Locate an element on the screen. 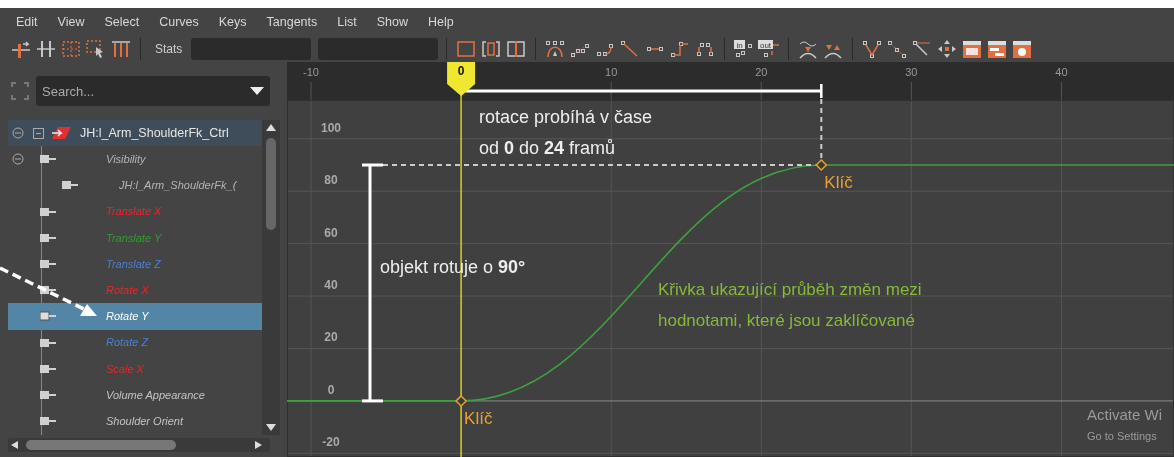 The width and height of the screenshot is (1174, 457). clock-window-icon is located at coordinates (1022, 49).